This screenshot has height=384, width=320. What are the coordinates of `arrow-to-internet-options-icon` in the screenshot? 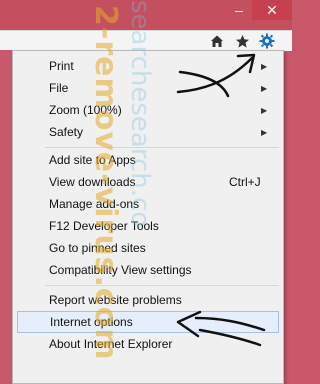 It's located at (221, 328).